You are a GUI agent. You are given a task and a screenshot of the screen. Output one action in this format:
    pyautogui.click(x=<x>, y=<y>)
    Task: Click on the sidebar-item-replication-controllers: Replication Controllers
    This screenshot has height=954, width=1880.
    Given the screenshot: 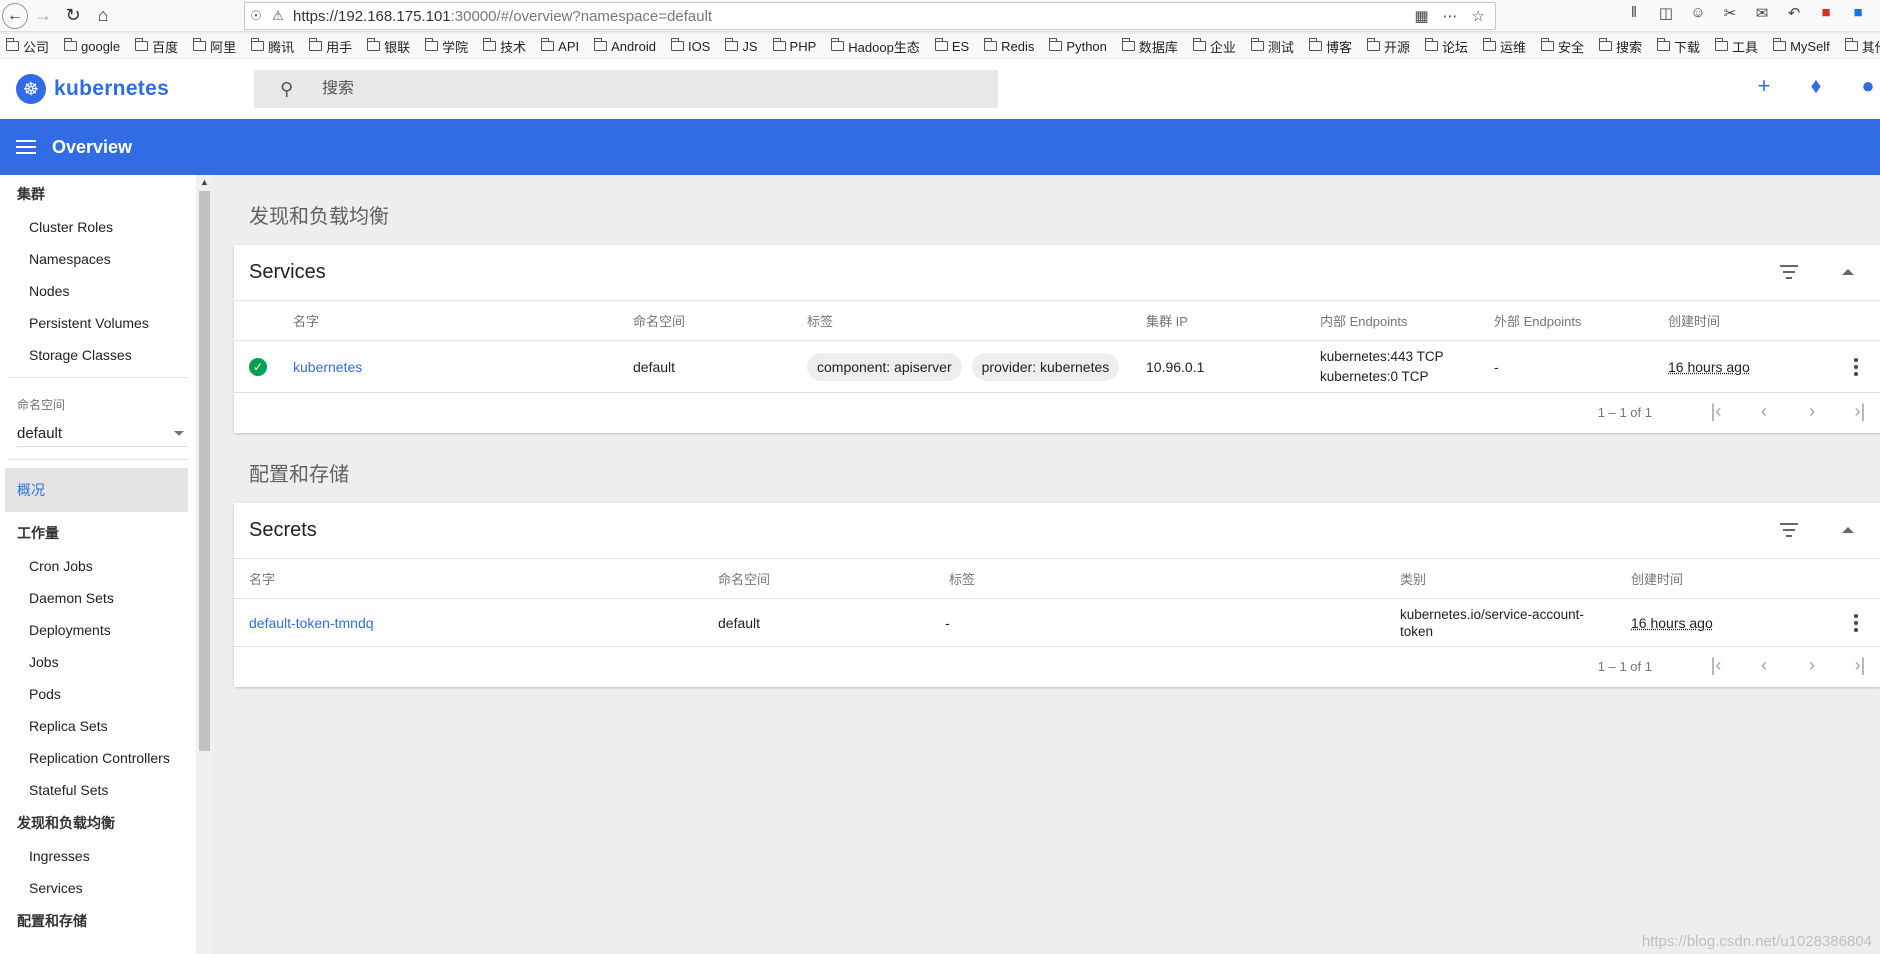 What is the action you would take?
    pyautogui.click(x=98, y=758)
    